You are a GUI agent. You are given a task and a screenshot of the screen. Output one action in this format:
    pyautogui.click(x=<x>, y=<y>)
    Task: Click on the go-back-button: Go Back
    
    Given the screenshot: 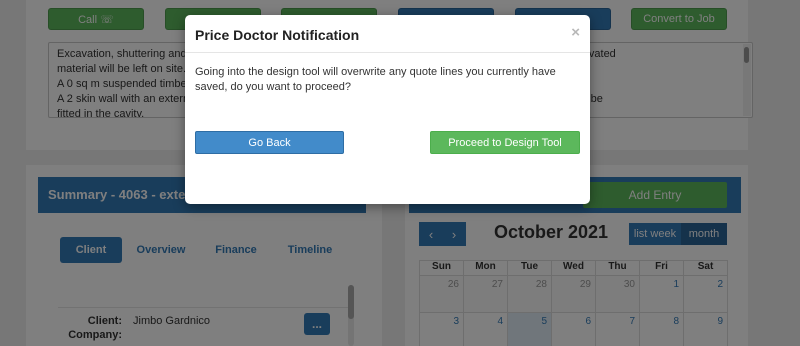 What is the action you would take?
    pyautogui.click(x=269, y=142)
    